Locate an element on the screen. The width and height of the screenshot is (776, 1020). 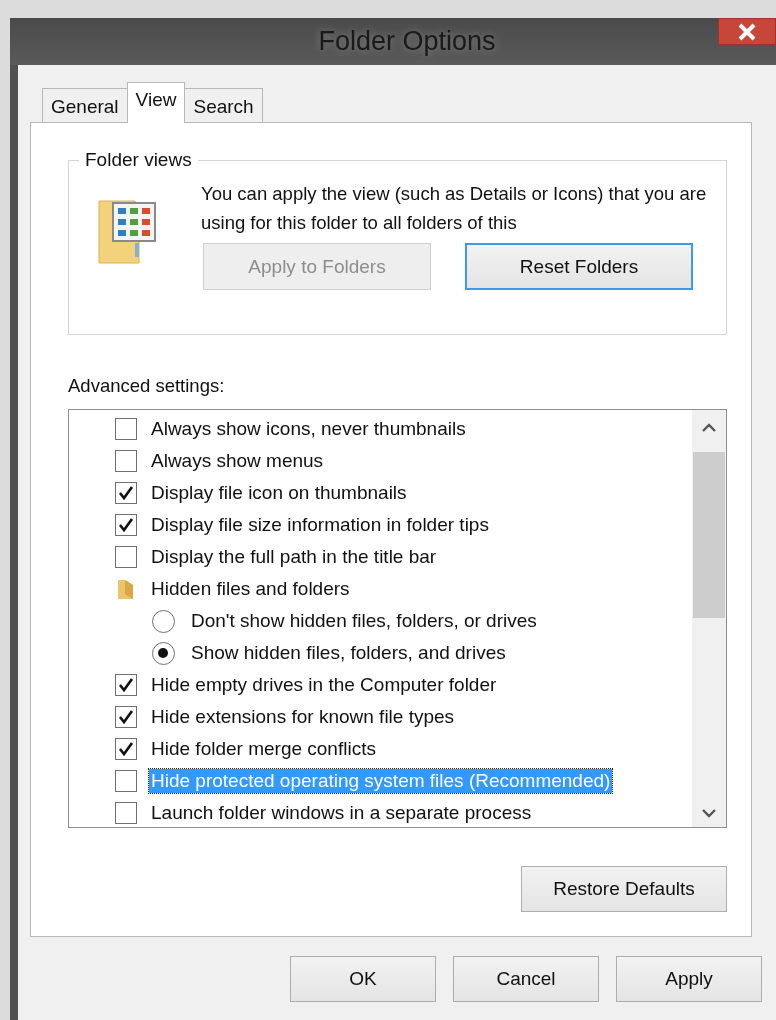
setting-label: Show hidden files, folders, and drives is located at coordinates (348, 653).